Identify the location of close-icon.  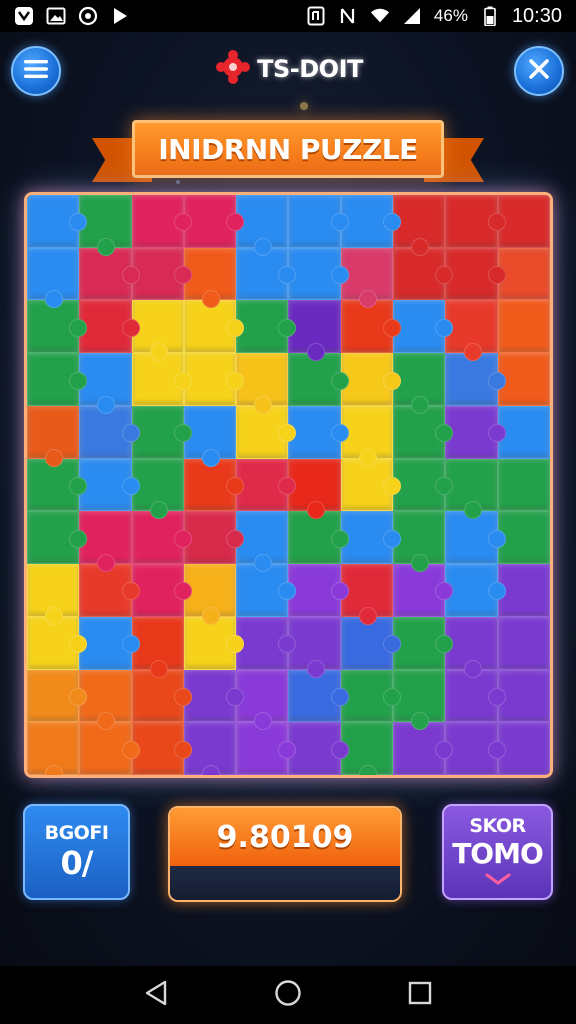
(539, 71).